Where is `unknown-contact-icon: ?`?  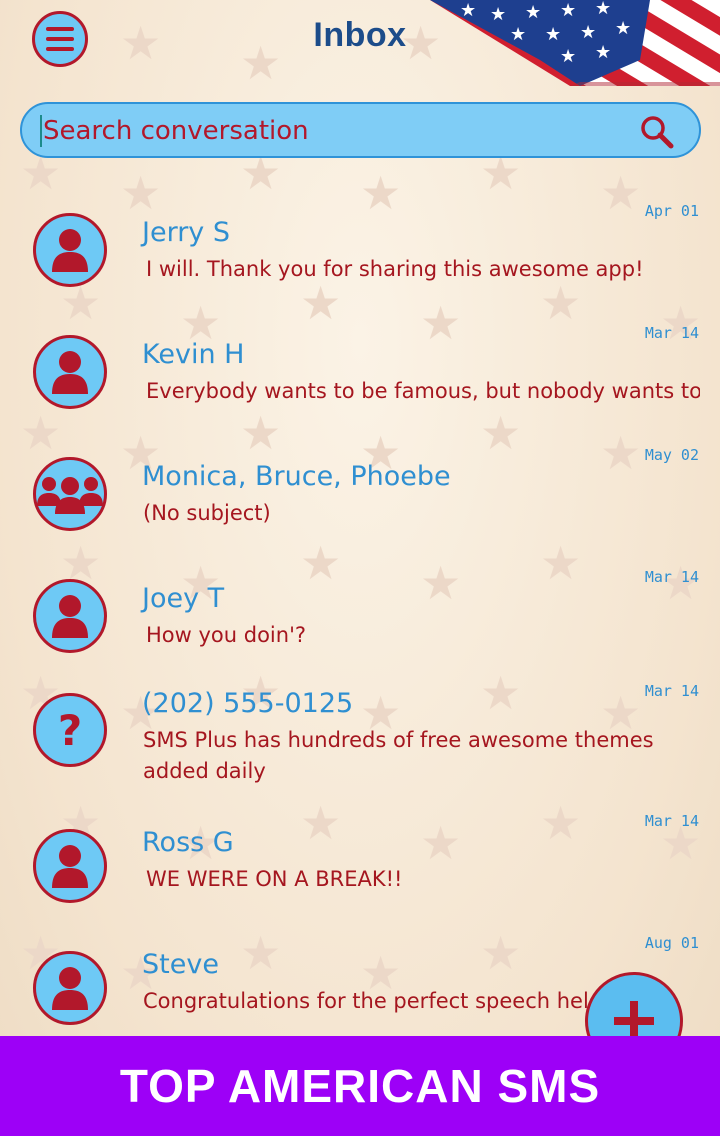 unknown-contact-icon: ? is located at coordinates (70, 730).